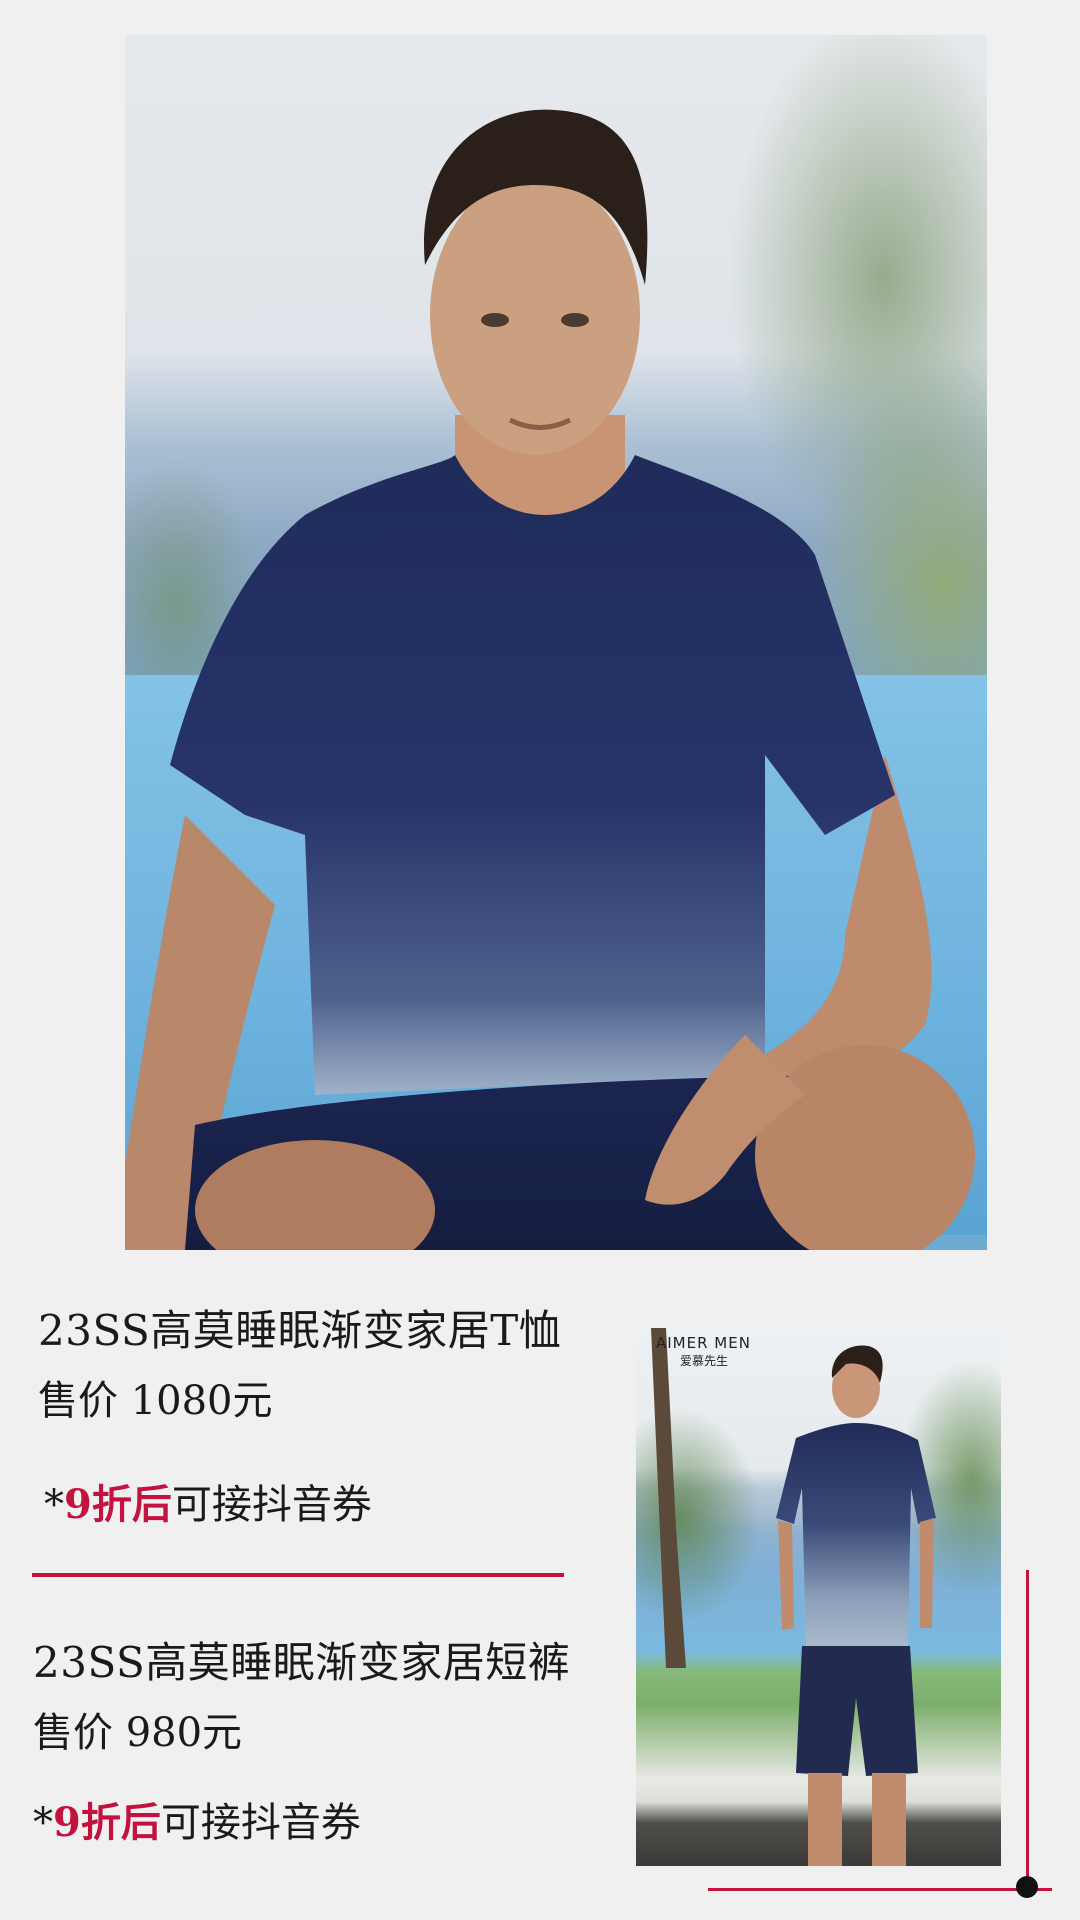  I want to click on accent-line-horizontal, so click(880, 1889).